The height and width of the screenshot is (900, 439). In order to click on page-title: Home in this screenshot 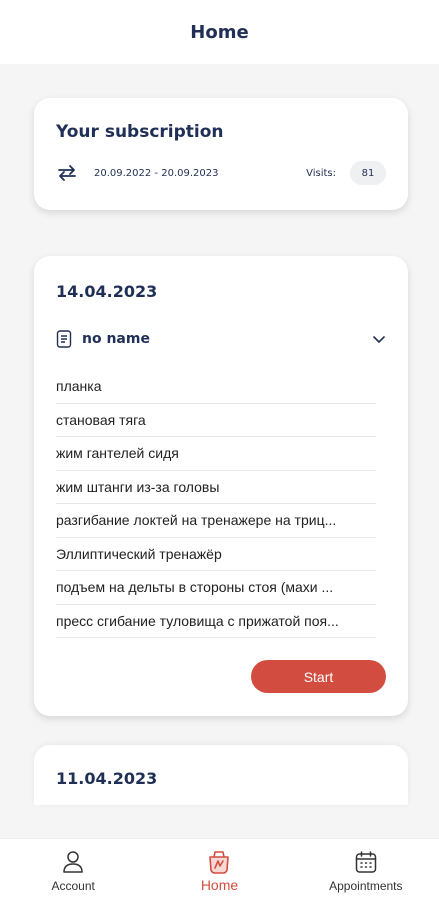, I will do `click(219, 32)`.